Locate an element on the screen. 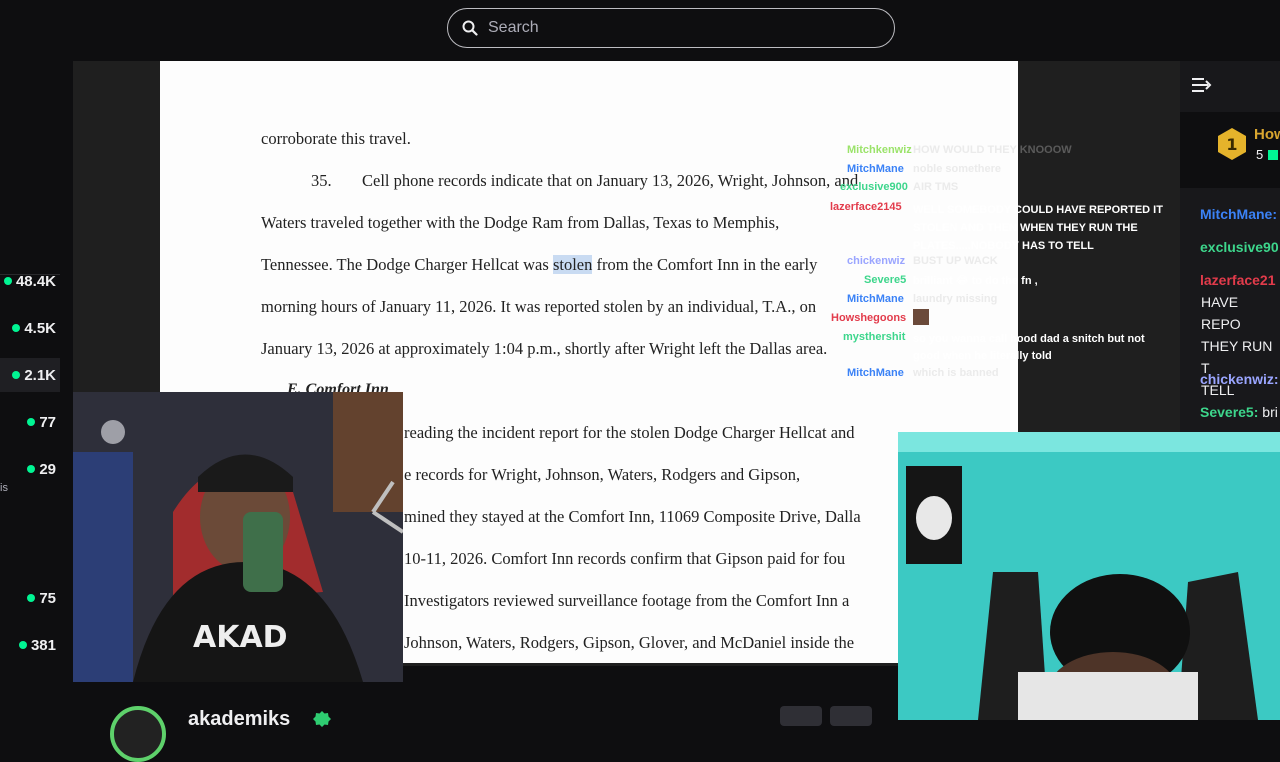  doc-text: Tennessee. The Dodge Charger Hellcat was is located at coordinates (407, 264).